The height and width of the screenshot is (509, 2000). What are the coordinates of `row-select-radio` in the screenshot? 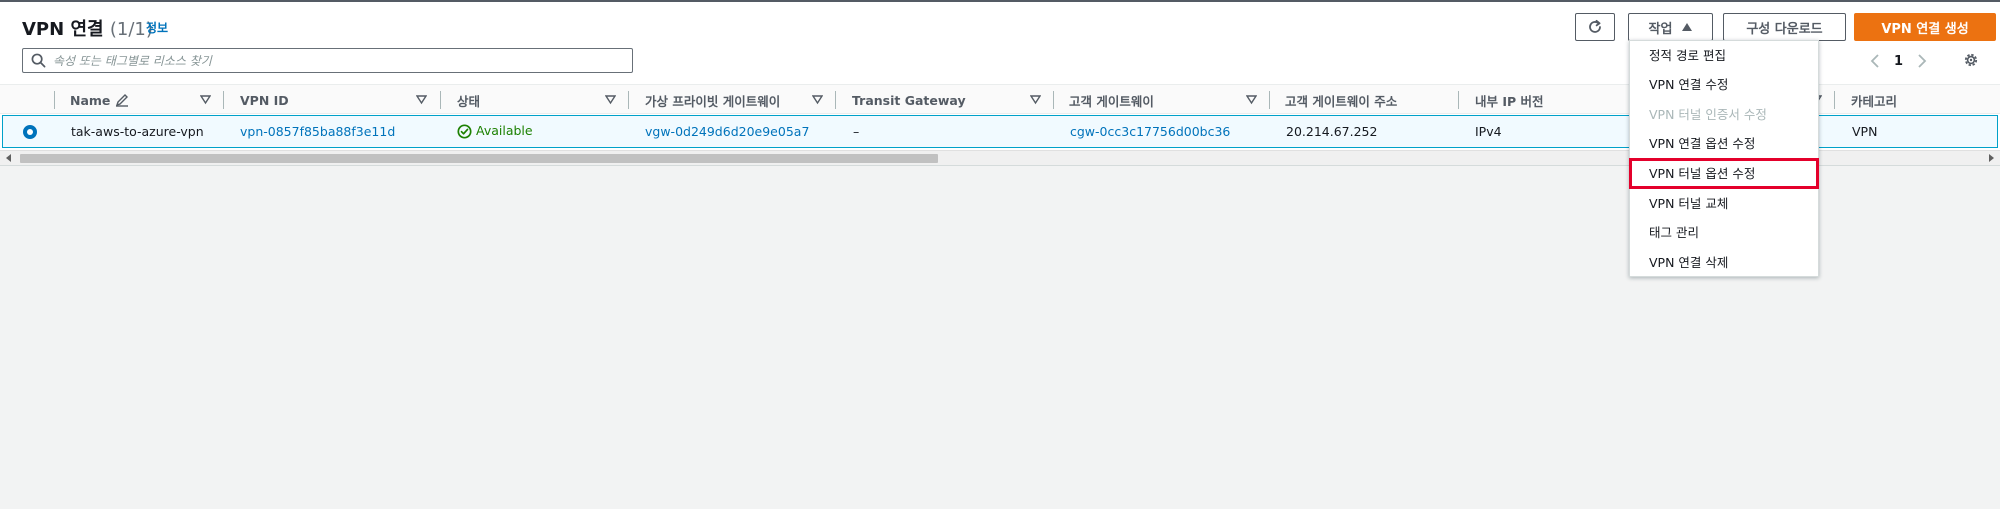 It's located at (30, 132).